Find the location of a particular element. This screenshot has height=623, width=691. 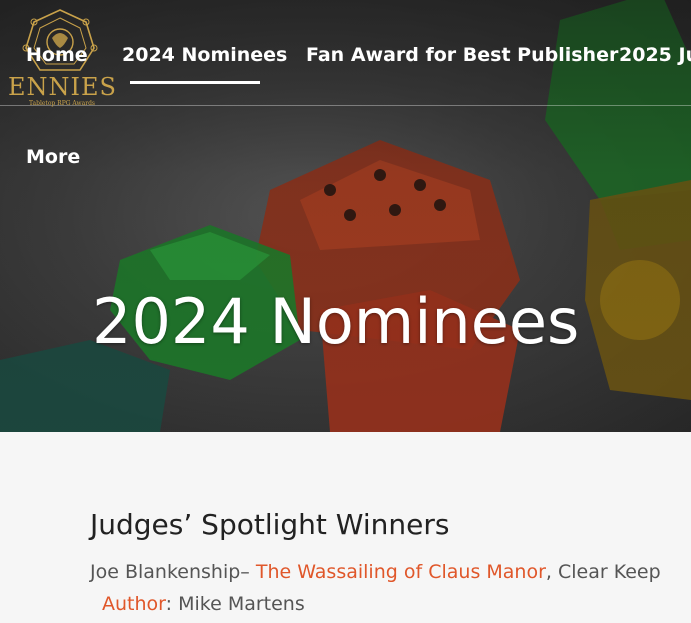

nav-item-2024-nominees: 2024 Nominees is located at coordinates (204, 55).